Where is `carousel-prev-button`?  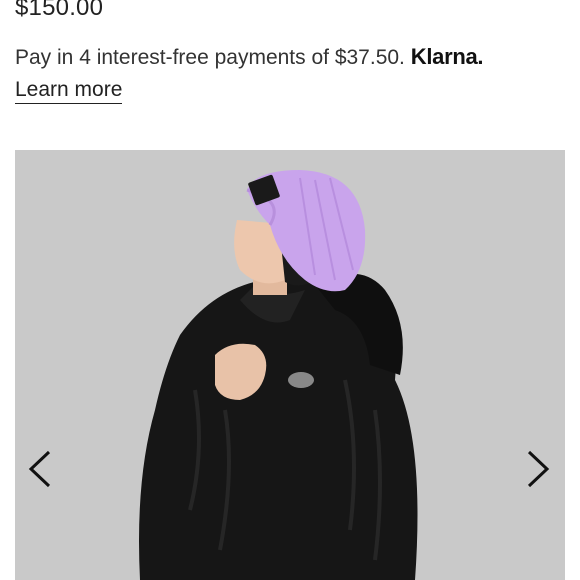 carousel-prev-button is located at coordinates (40, 469).